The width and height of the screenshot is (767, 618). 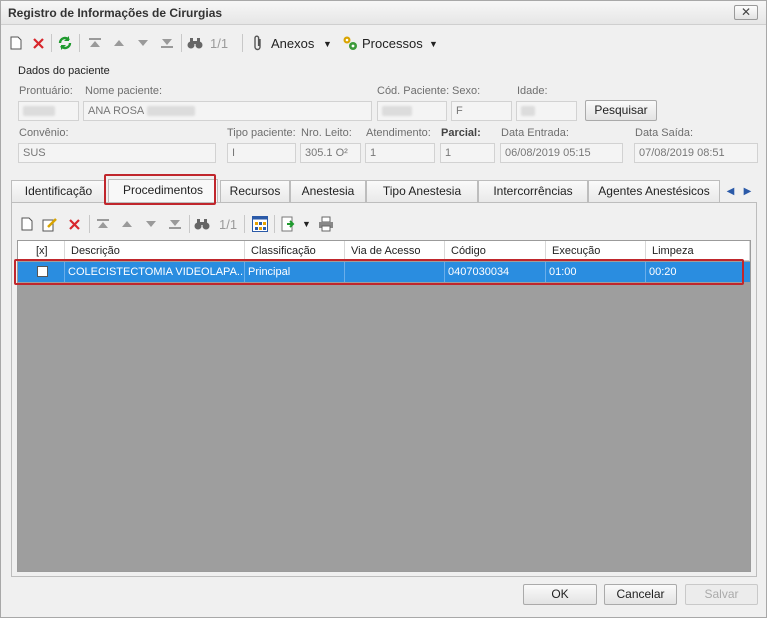 What do you see at coordinates (395, 251) in the screenshot?
I see `column-header-via-acesso: Via de Acesso` at bounding box center [395, 251].